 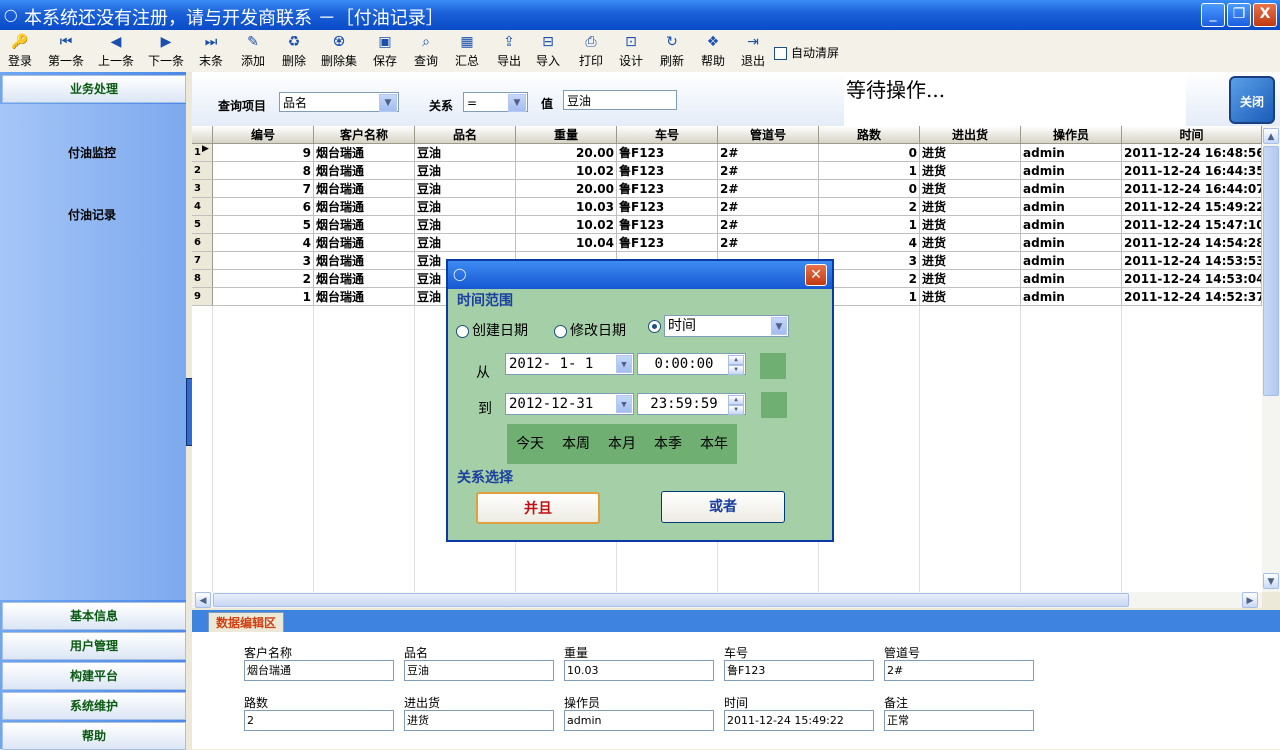 I want to click on scroll-left-icon: ◀, so click(x=203, y=600).